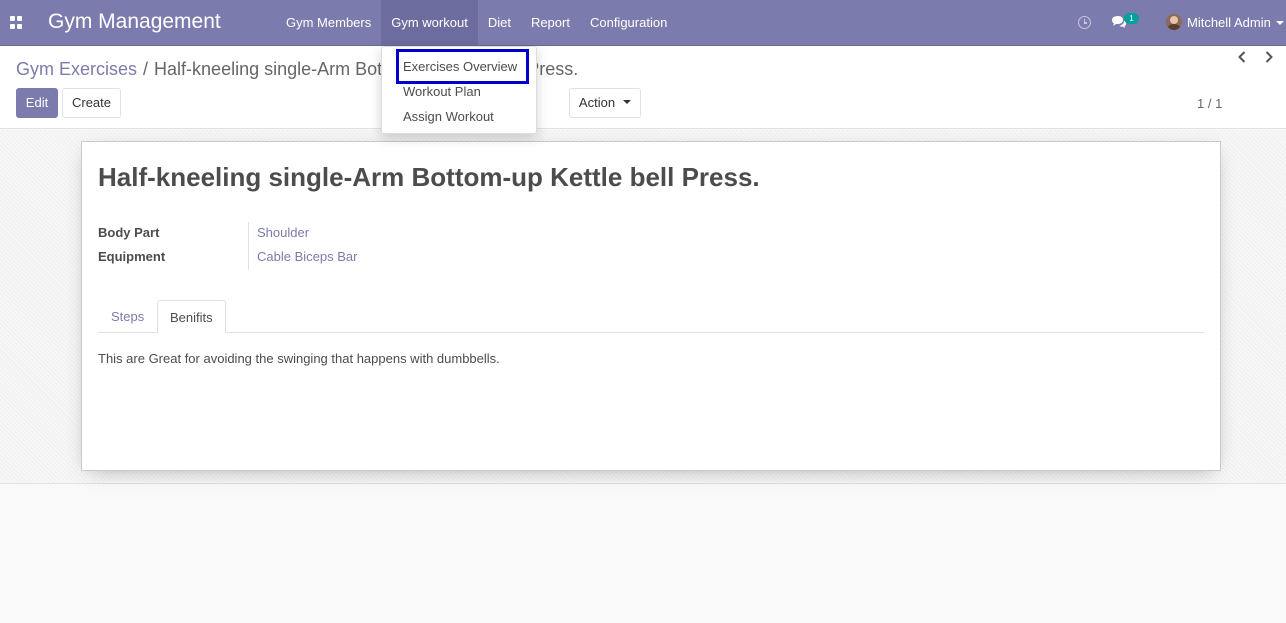  Describe the element at coordinates (91, 103) in the screenshot. I see `create-button: Create` at that location.